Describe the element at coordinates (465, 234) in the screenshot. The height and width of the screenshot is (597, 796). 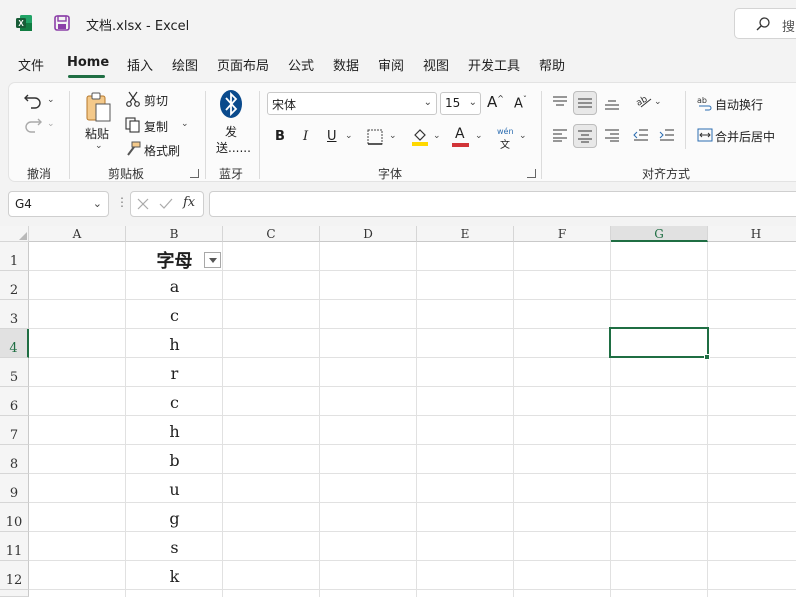
I see `column-header-e: E` at that location.